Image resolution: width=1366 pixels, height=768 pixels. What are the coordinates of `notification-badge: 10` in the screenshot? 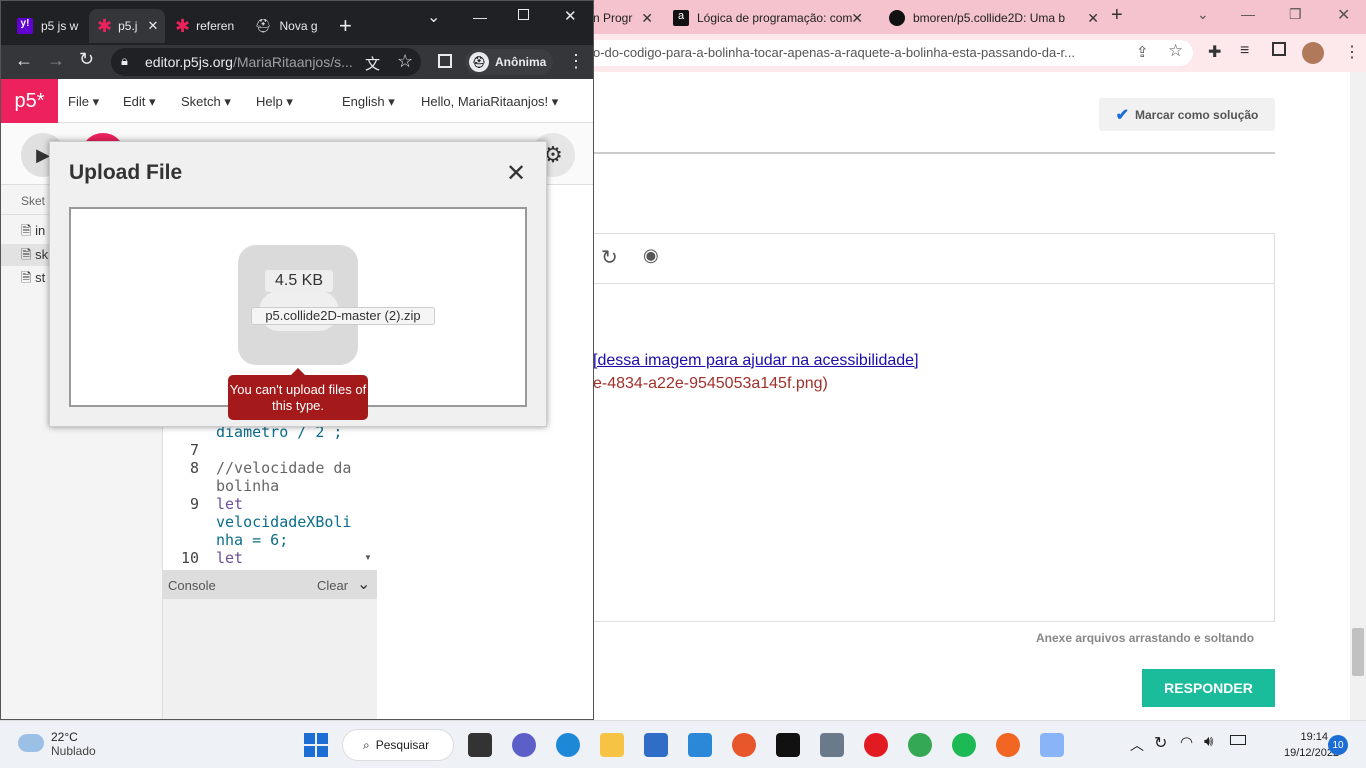 It's located at (1338, 745).